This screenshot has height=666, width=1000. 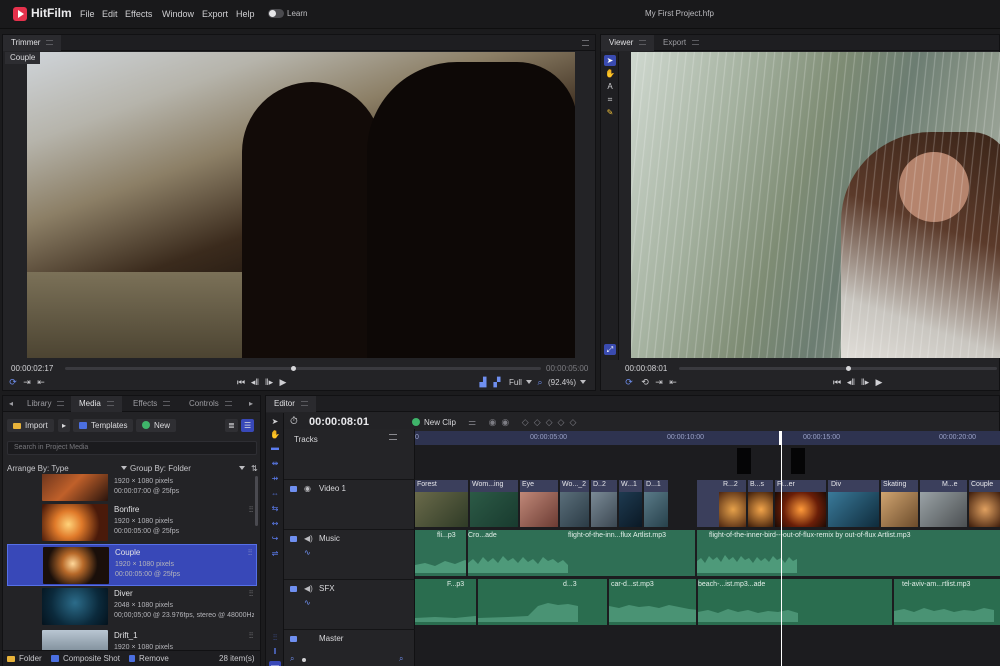 I want to click on text-tool-icon: A, so click(x=610, y=86).